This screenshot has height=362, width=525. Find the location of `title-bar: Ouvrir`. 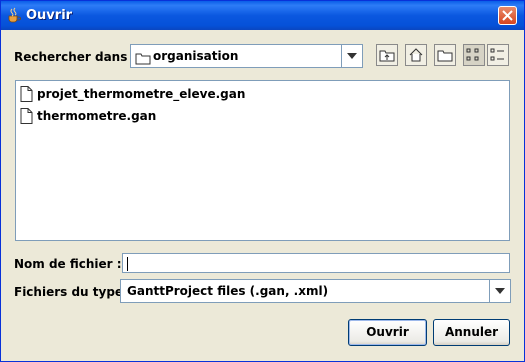

title-bar: Ouvrir is located at coordinates (262, 15).